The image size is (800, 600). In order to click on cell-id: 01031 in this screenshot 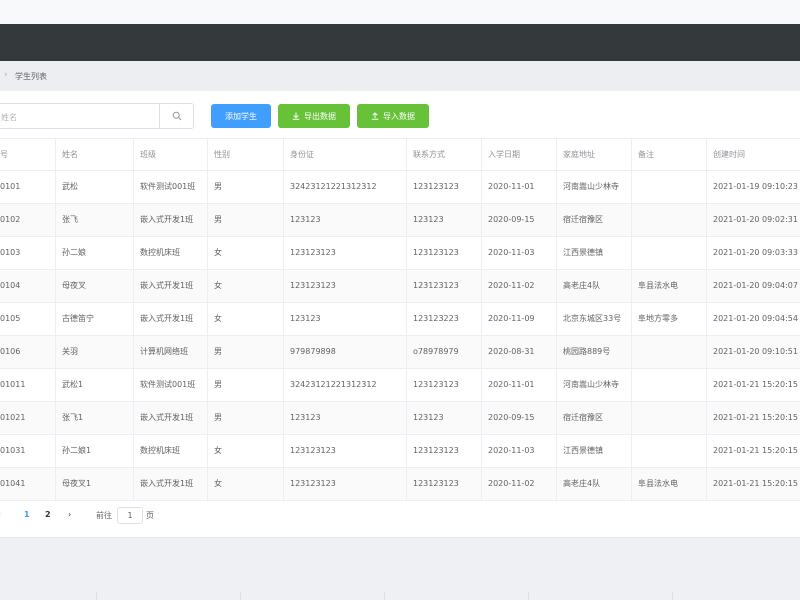, I will do `click(28, 451)`.